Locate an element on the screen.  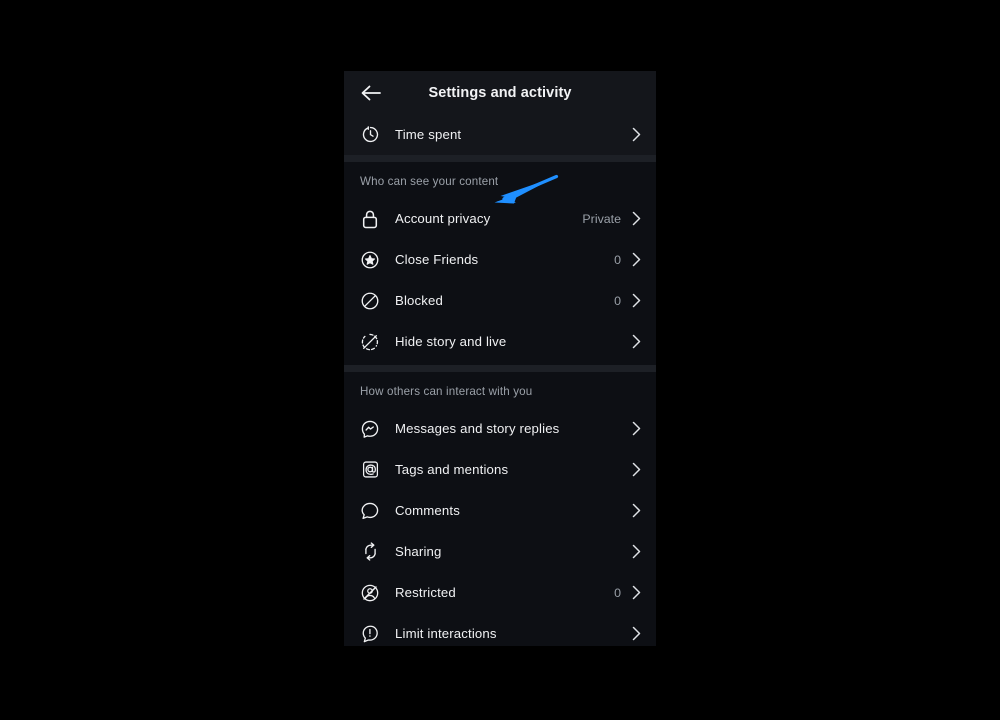
list-item-label: Hide story and live is located at coordinates (451, 341).